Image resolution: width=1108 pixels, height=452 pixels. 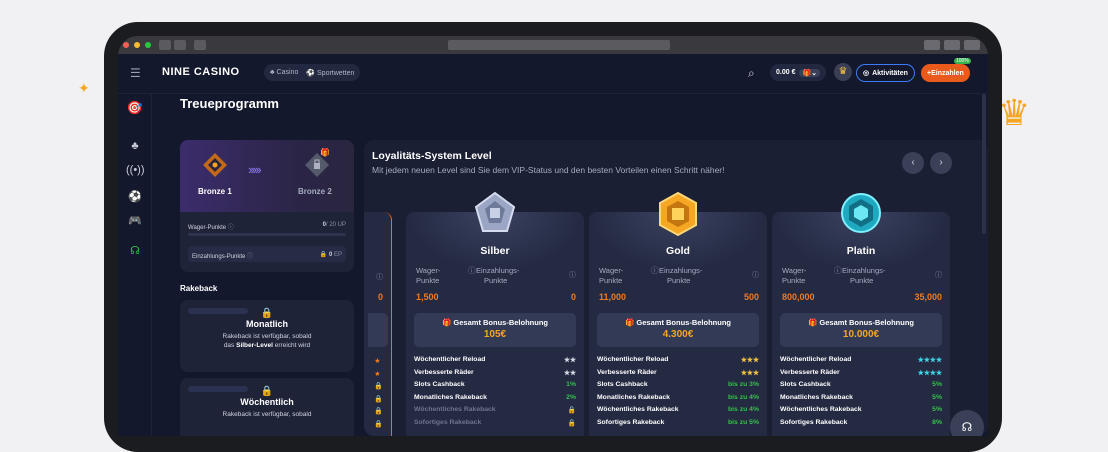 I want to click on perk-value: 🔒, so click(x=571, y=423).